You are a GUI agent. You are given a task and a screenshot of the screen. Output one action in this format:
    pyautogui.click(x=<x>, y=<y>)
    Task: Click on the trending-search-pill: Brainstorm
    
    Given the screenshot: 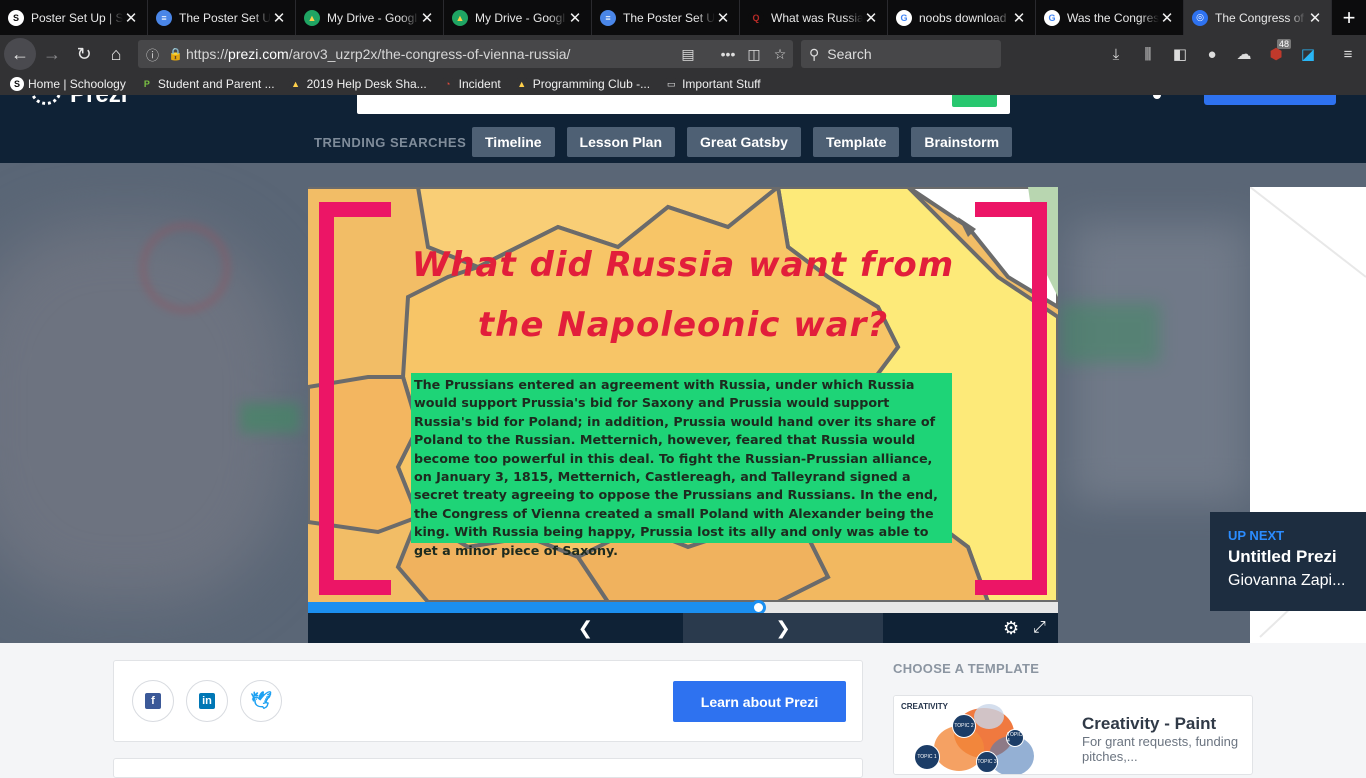 What is the action you would take?
    pyautogui.click(x=962, y=142)
    